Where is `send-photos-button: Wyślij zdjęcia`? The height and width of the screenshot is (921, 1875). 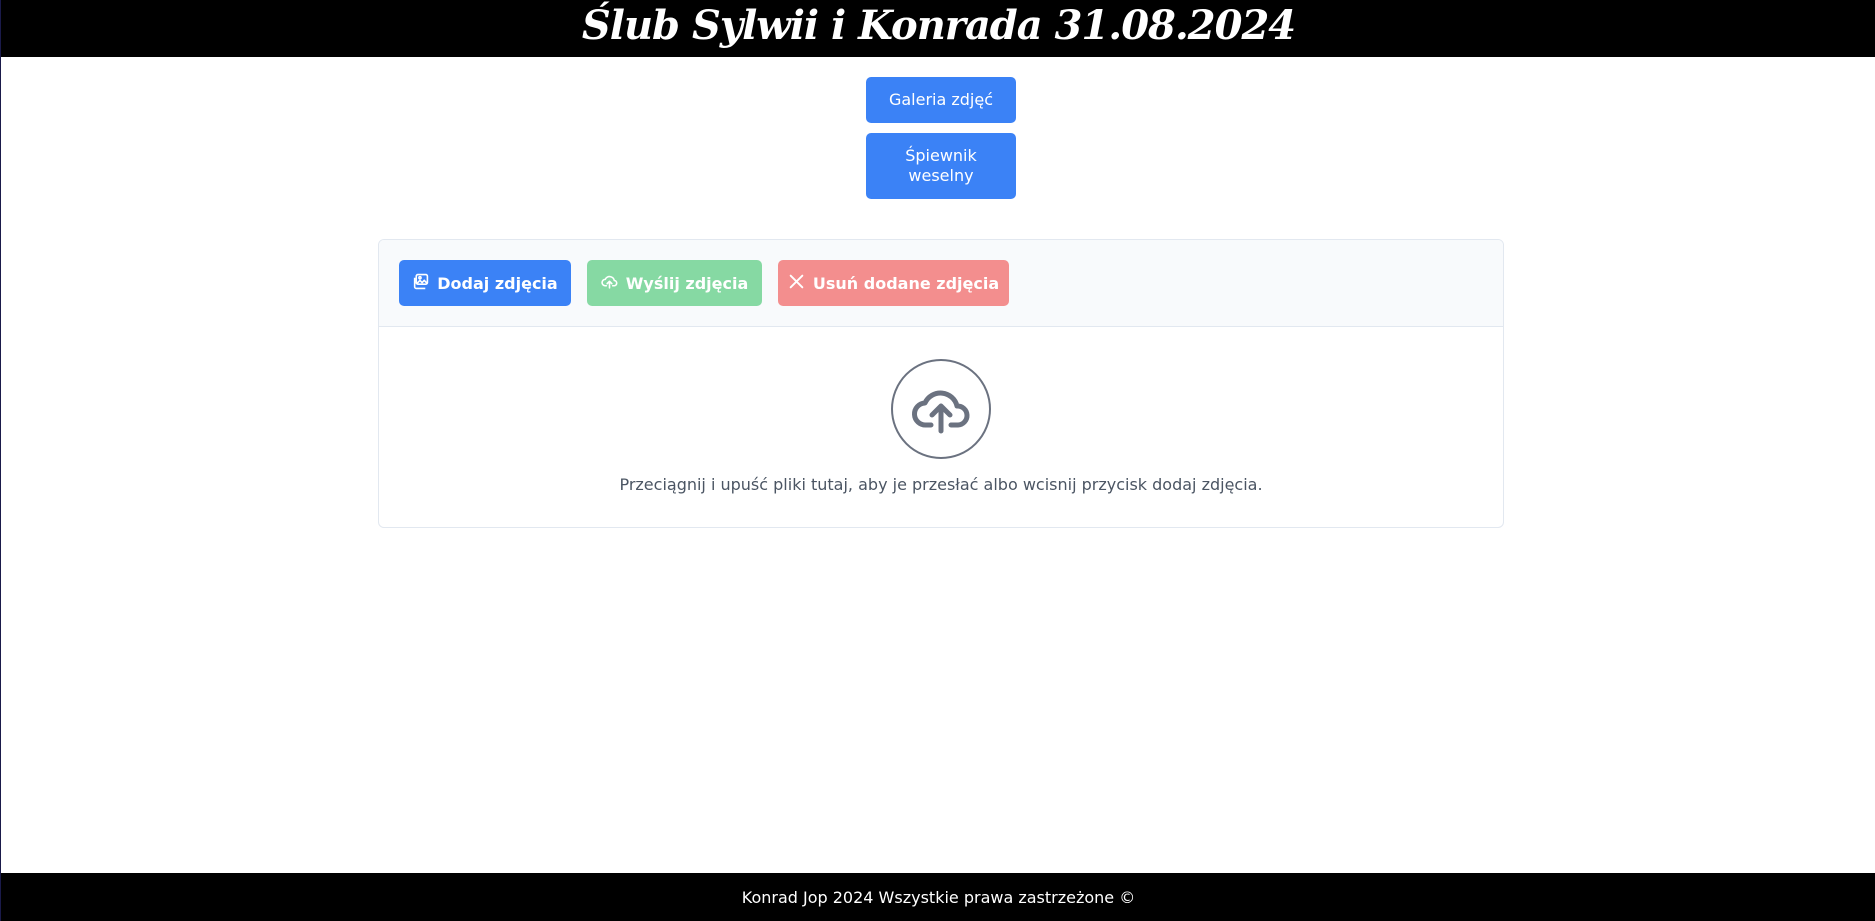
send-photos-button: Wyślij zdjęcia is located at coordinates (674, 283).